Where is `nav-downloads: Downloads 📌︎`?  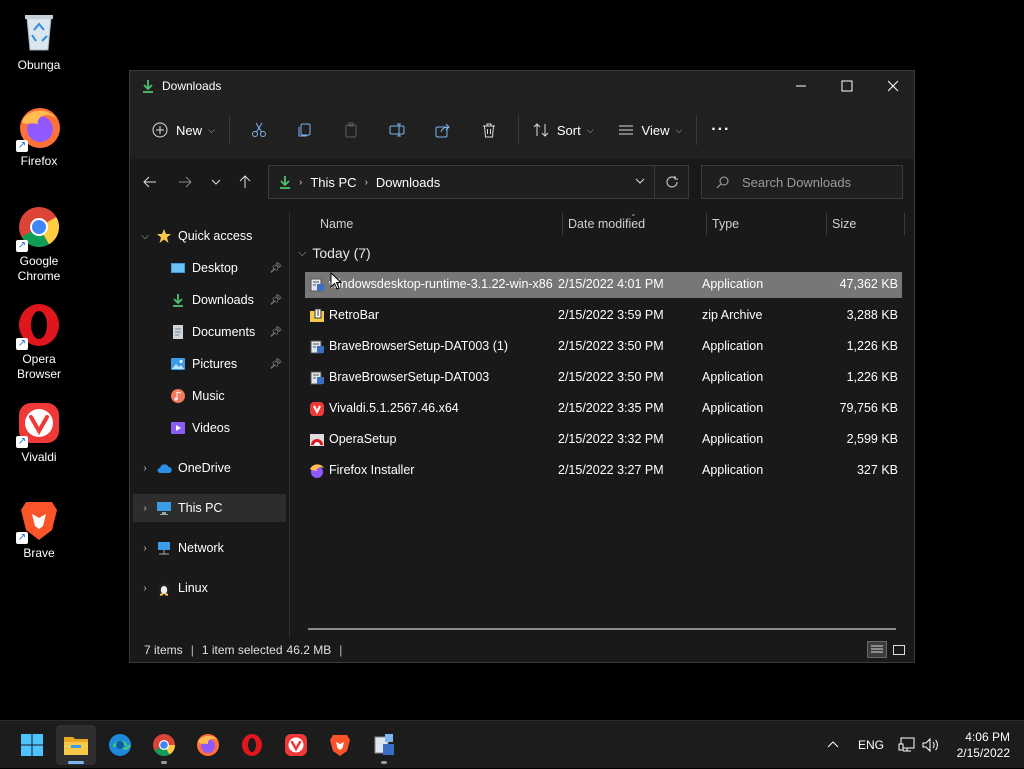
nav-downloads: Downloads 📌︎ is located at coordinates (209, 300).